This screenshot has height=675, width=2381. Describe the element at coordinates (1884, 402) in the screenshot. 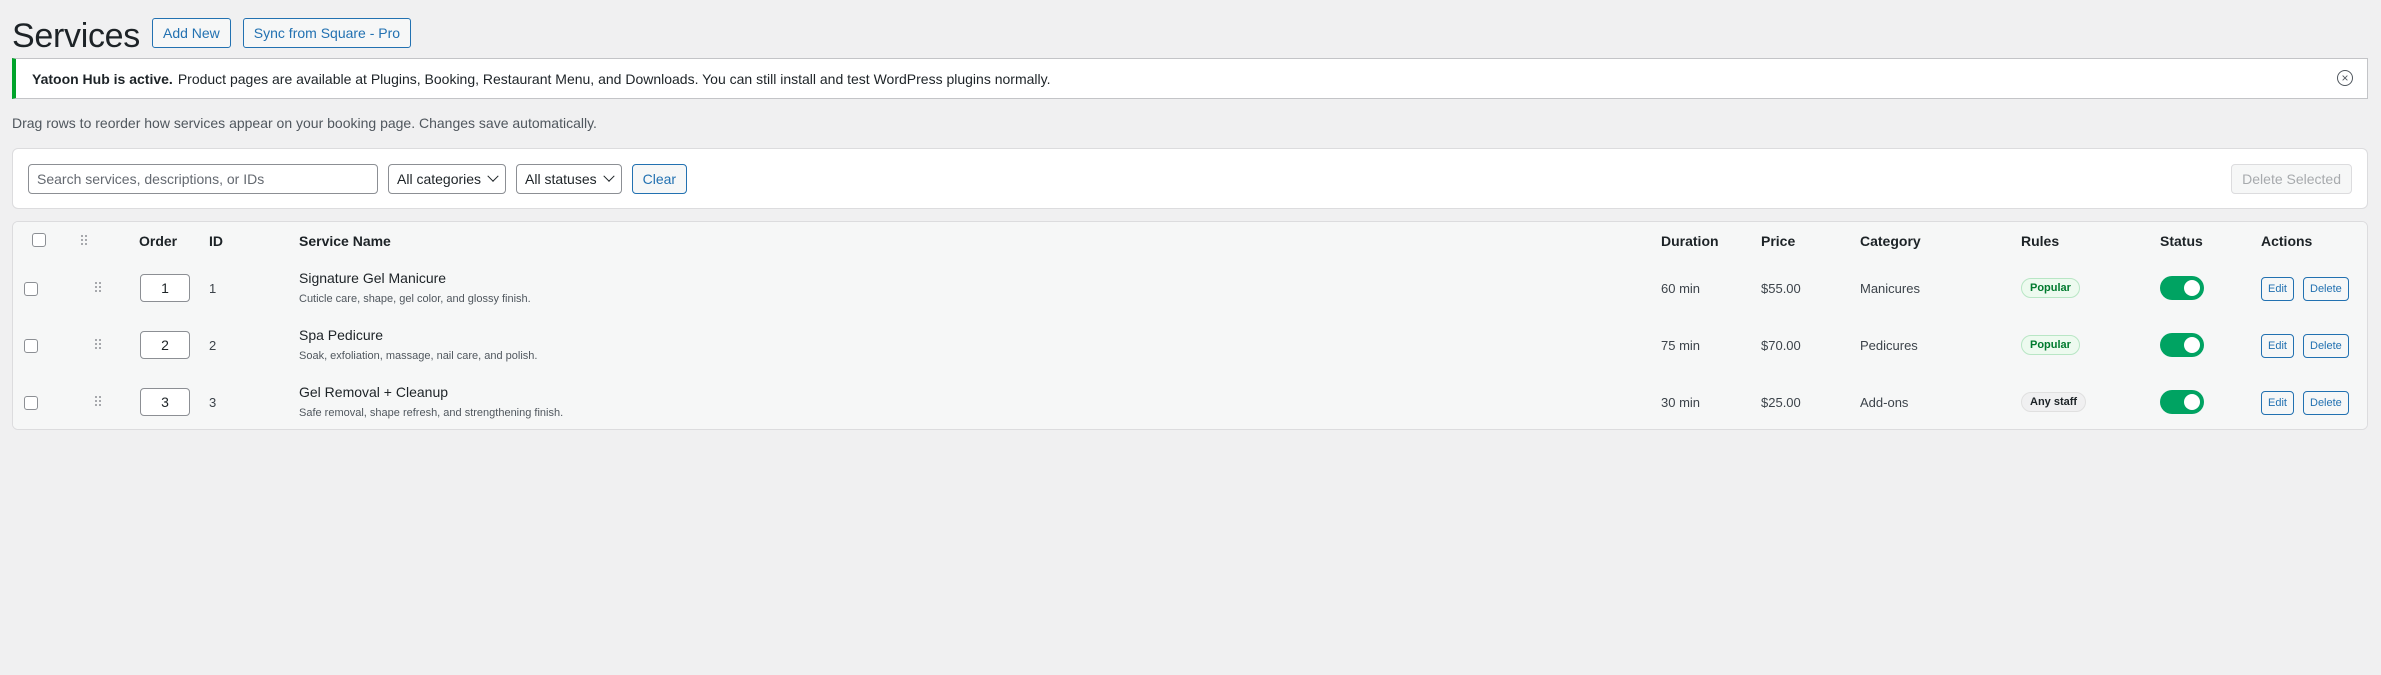

I see `service-category: Add-ons` at that location.